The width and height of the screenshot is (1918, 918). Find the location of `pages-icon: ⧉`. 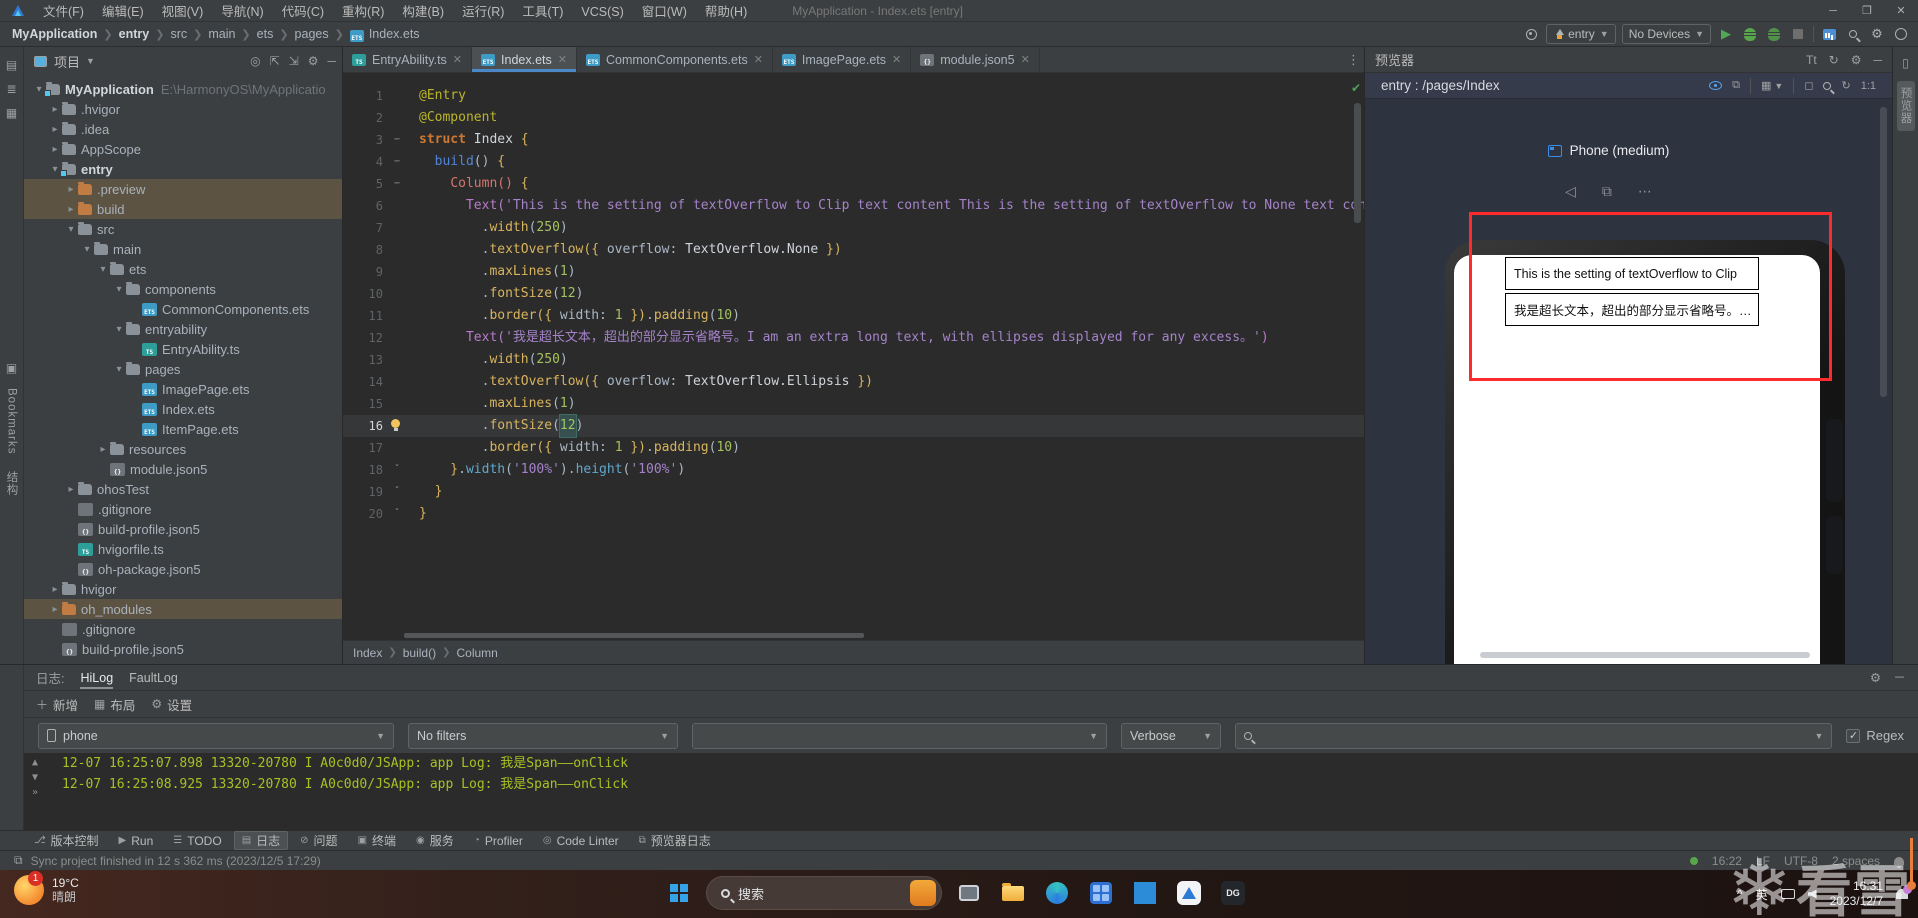

pages-icon: ⧉ is located at coordinates (1607, 191).